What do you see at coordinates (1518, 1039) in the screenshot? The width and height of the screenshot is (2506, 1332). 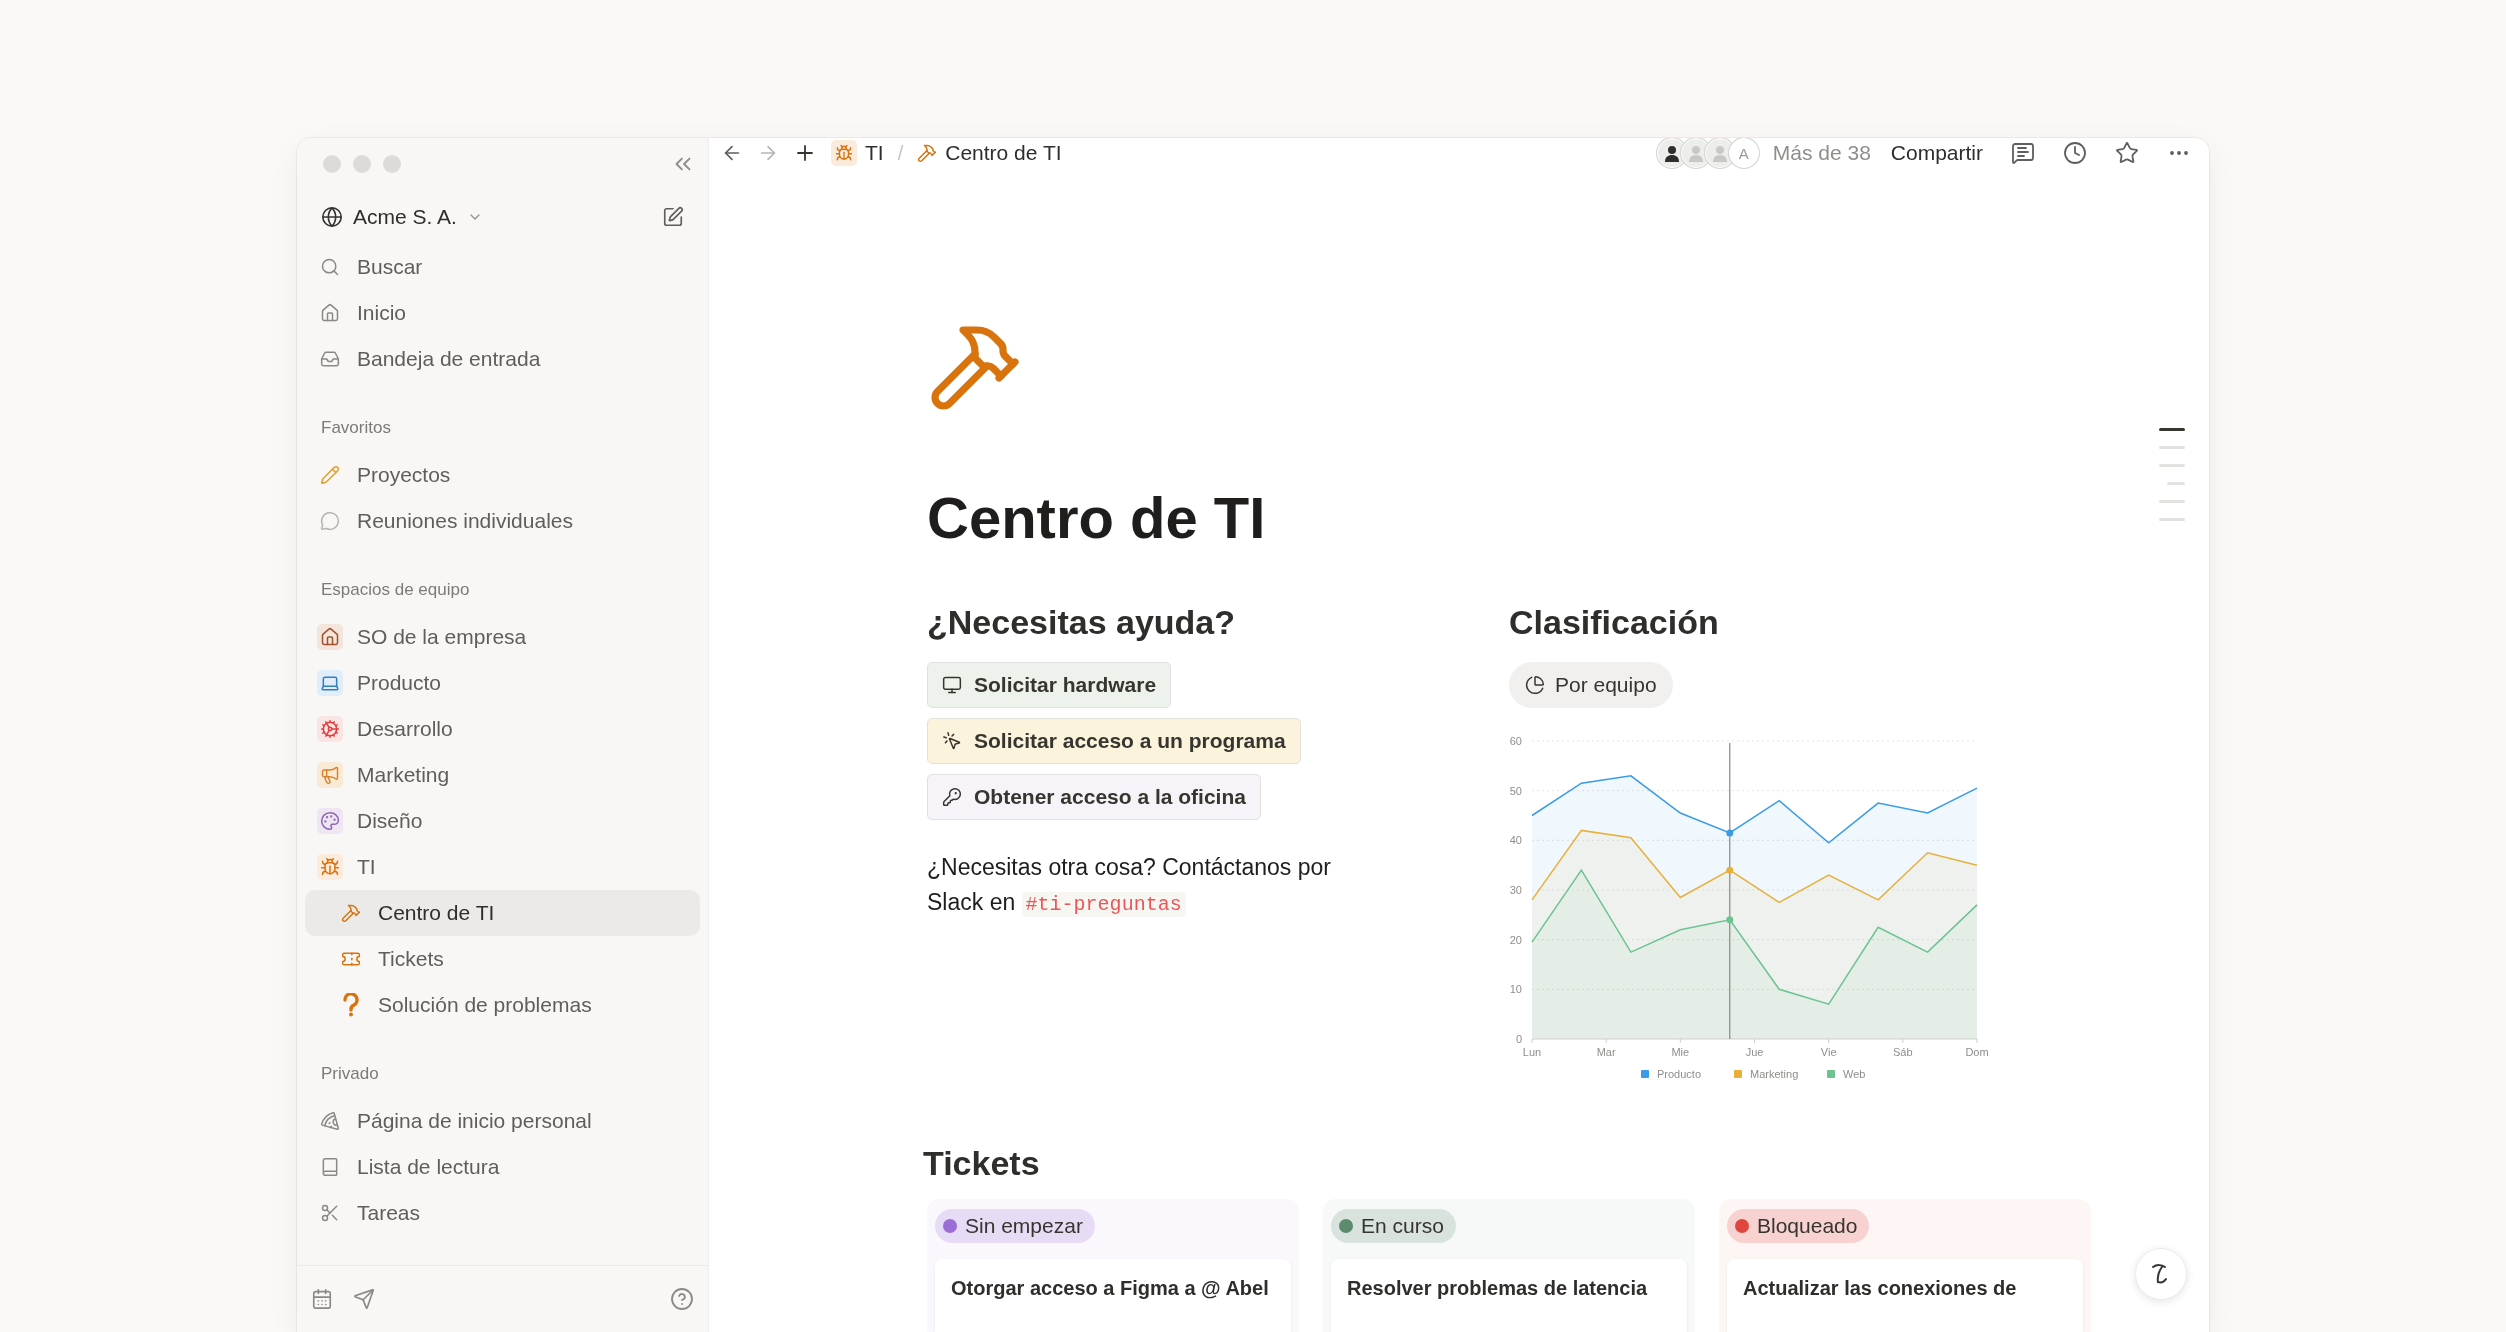 I see `axis-label: 0` at bounding box center [1518, 1039].